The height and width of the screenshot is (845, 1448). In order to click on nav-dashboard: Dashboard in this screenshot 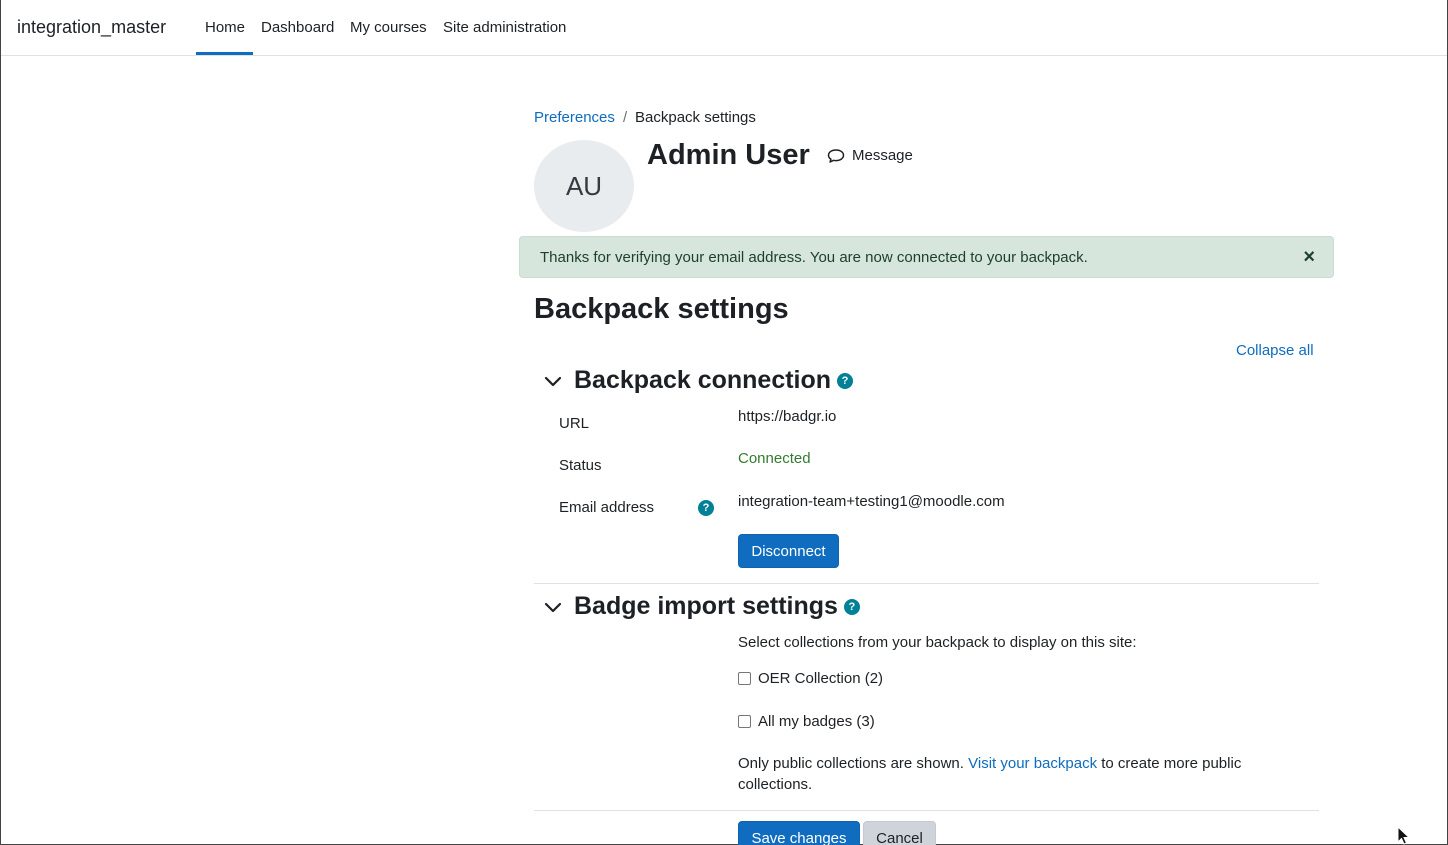, I will do `click(297, 27)`.